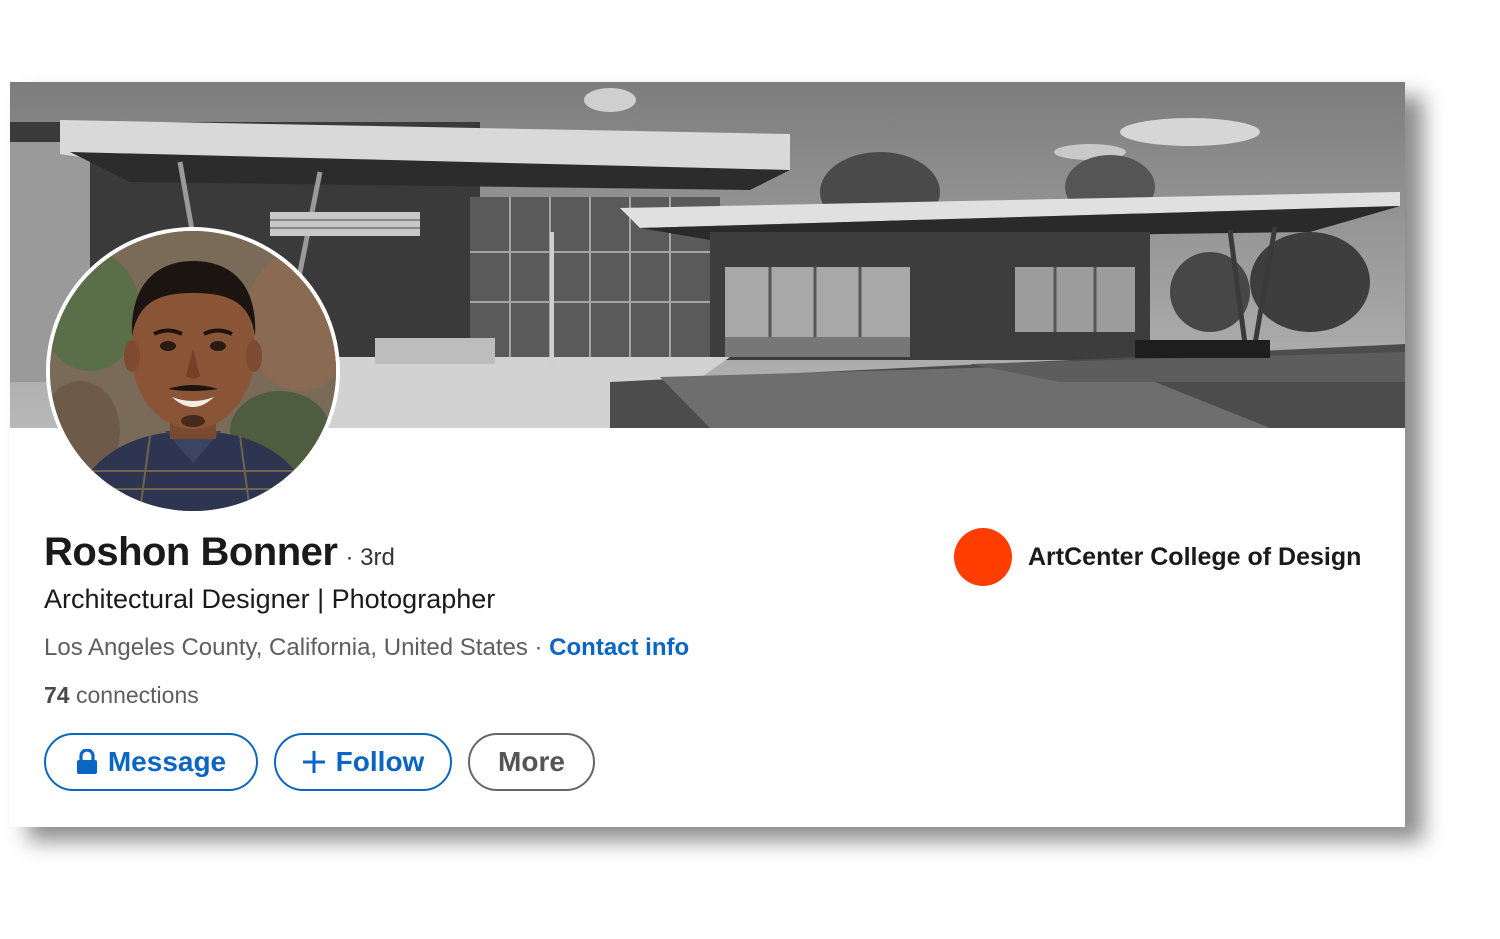 Image resolution: width=1500 pixels, height=939 pixels. I want to click on name-row: Roshon Bonner · 3rd, so click(219, 552).